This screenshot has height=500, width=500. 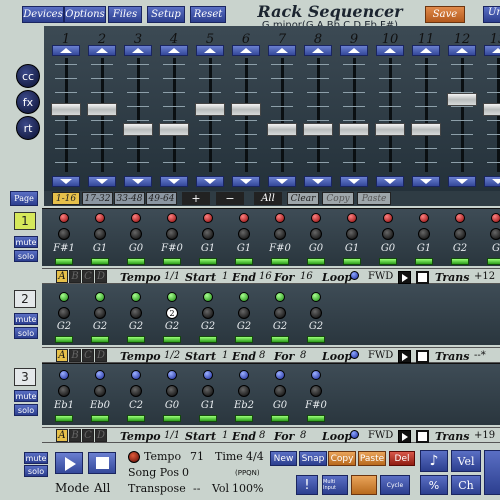 I want to click on fader-6-knob, so click(x=246, y=109).